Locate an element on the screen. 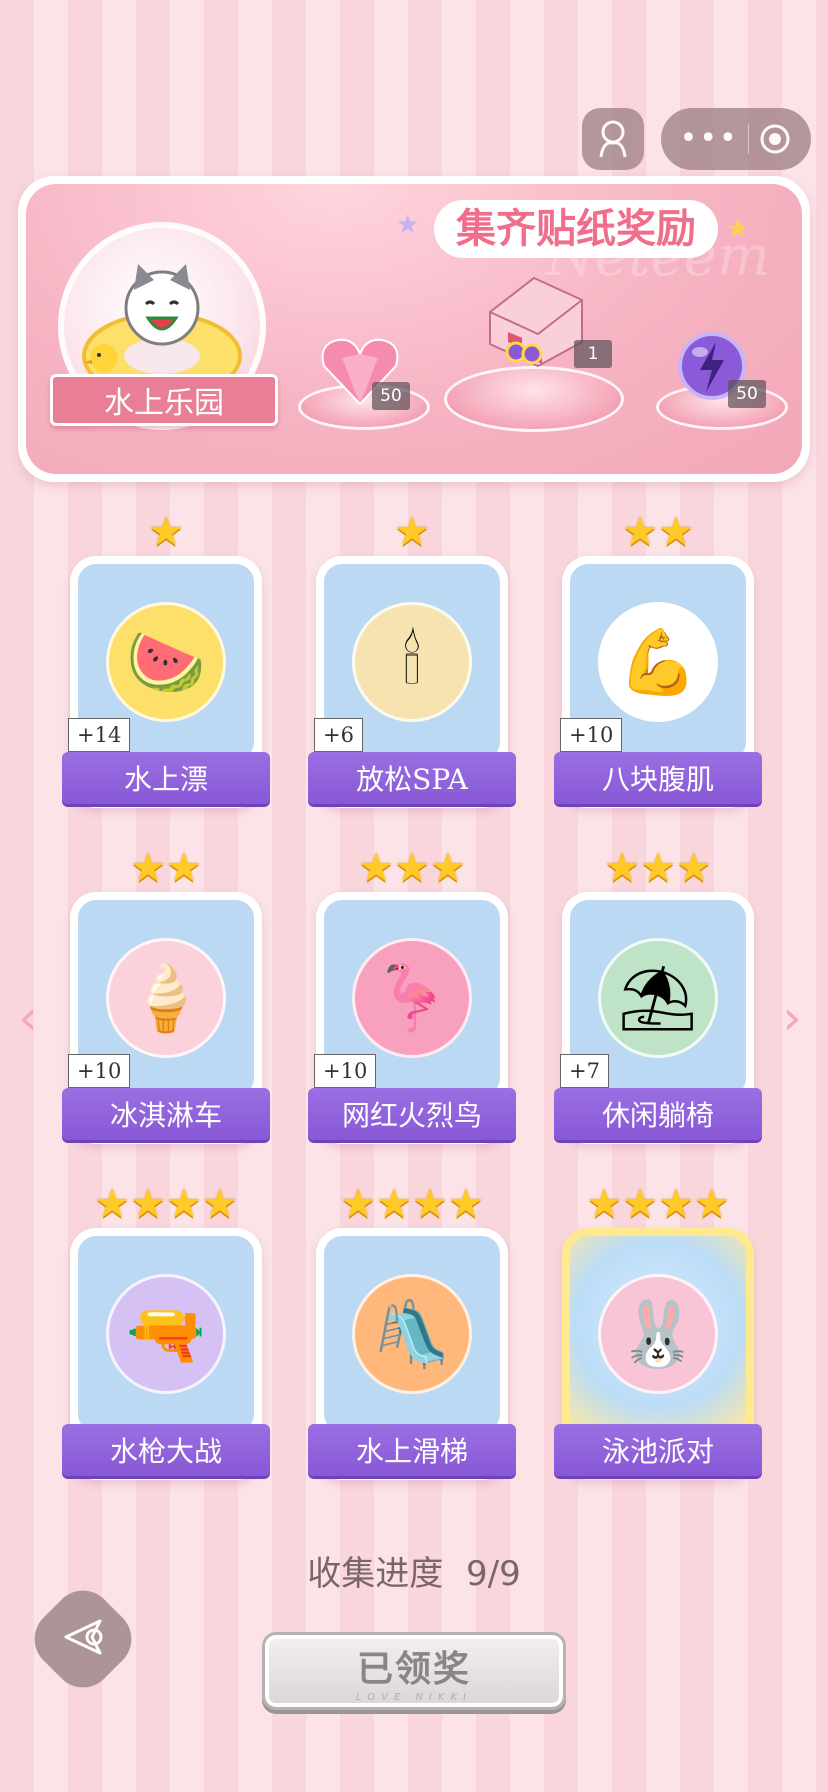  sticker-name: 放松SPA is located at coordinates (412, 779).